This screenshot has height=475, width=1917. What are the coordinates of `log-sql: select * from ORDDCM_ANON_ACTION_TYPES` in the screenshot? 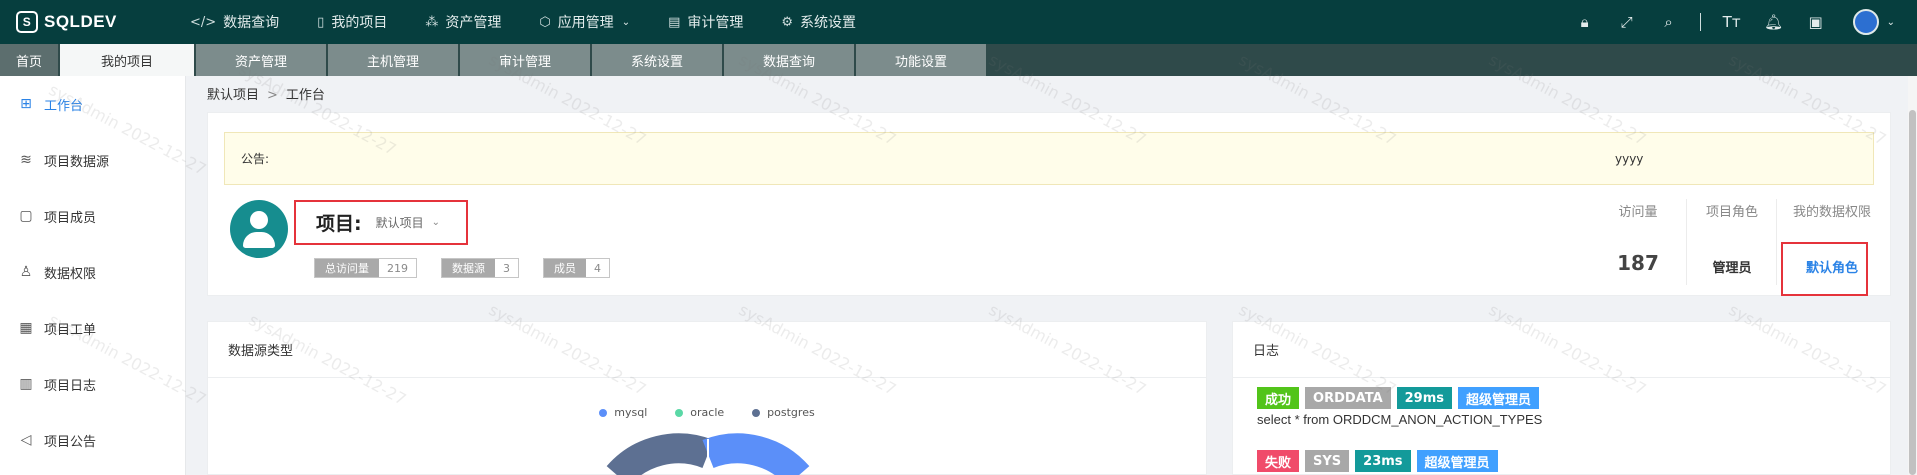 It's located at (1400, 419).